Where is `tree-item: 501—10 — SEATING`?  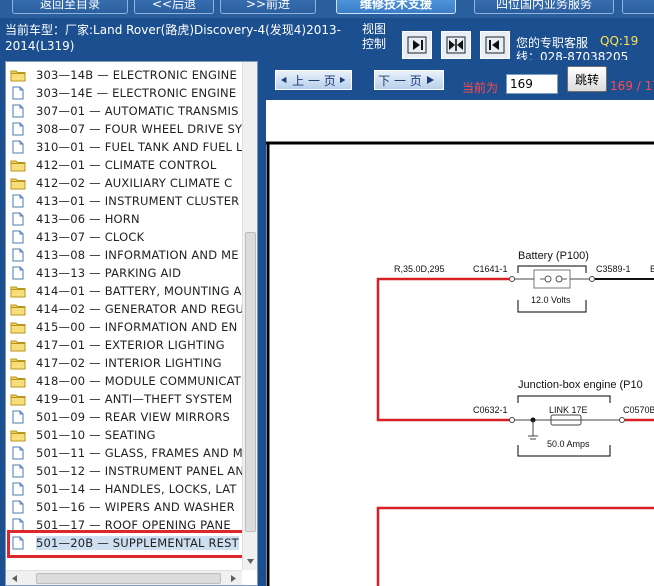
tree-item: 501—10 — SEATING is located at coordinates (126, 435).